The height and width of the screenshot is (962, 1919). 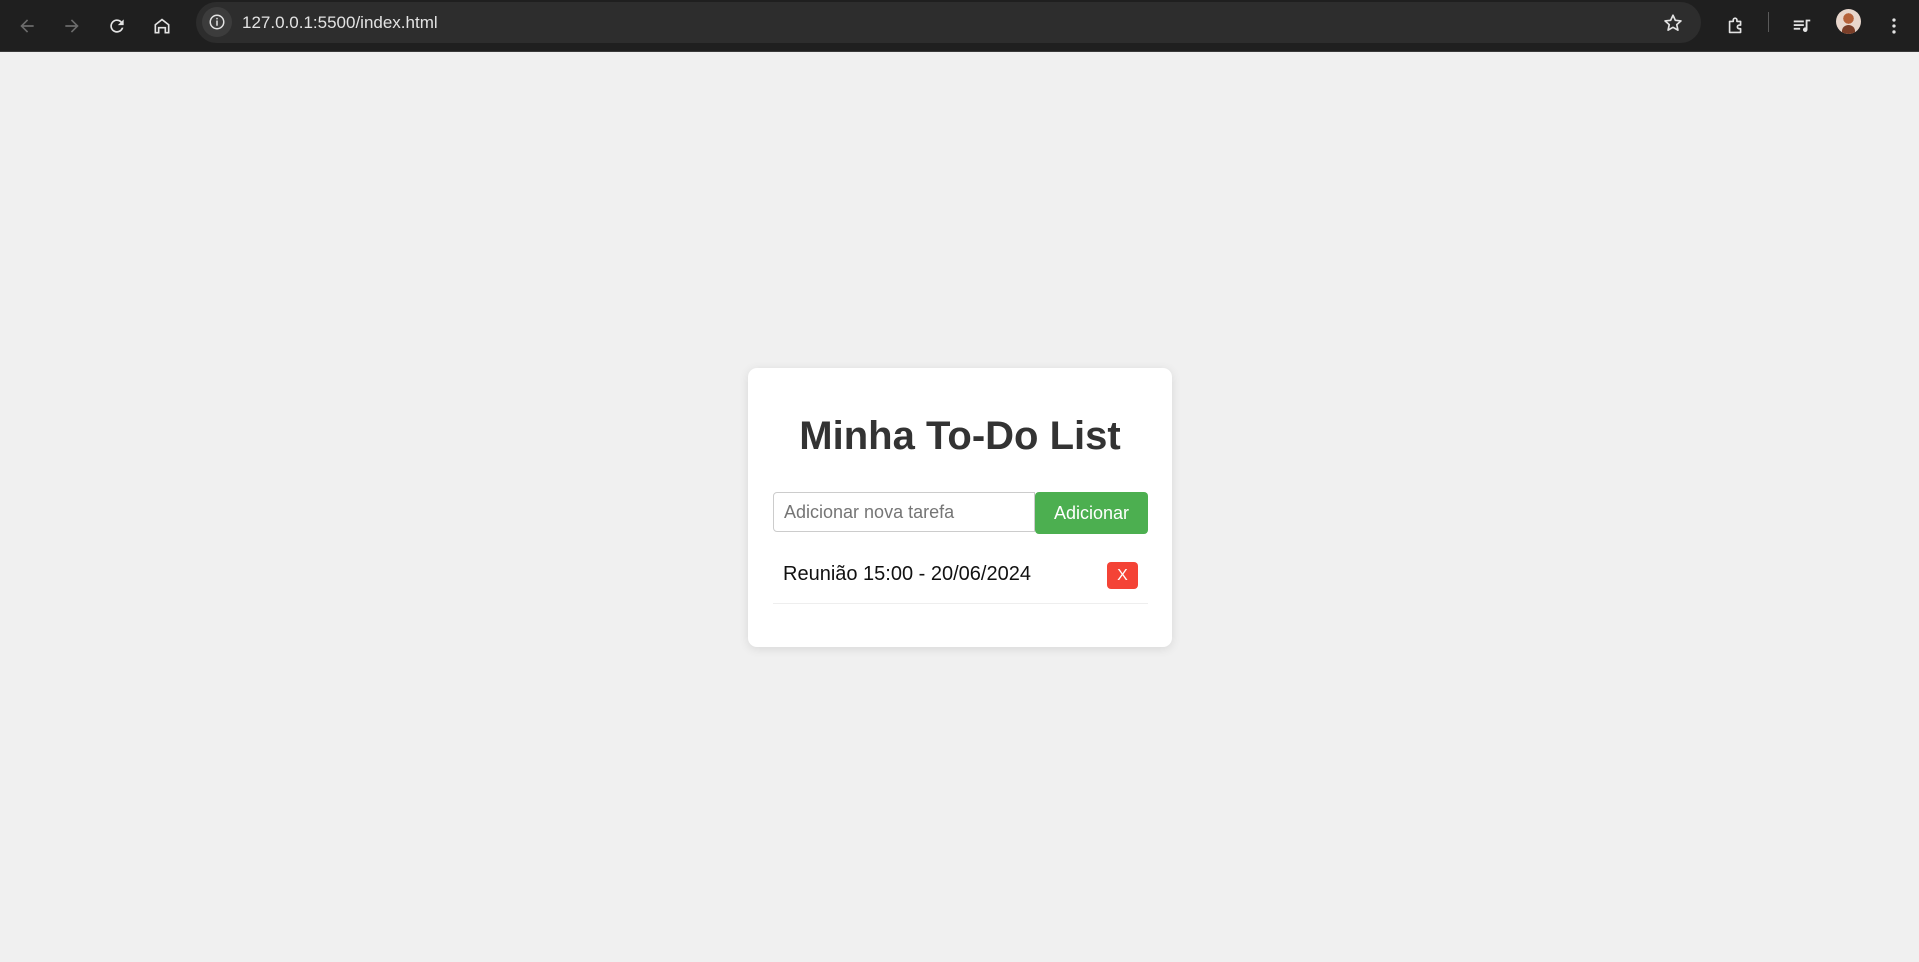 What do you see at coordinates (1122, 575) in the screenshot?
I see `delete-task-button: X` at bounding box center [1122, 575].